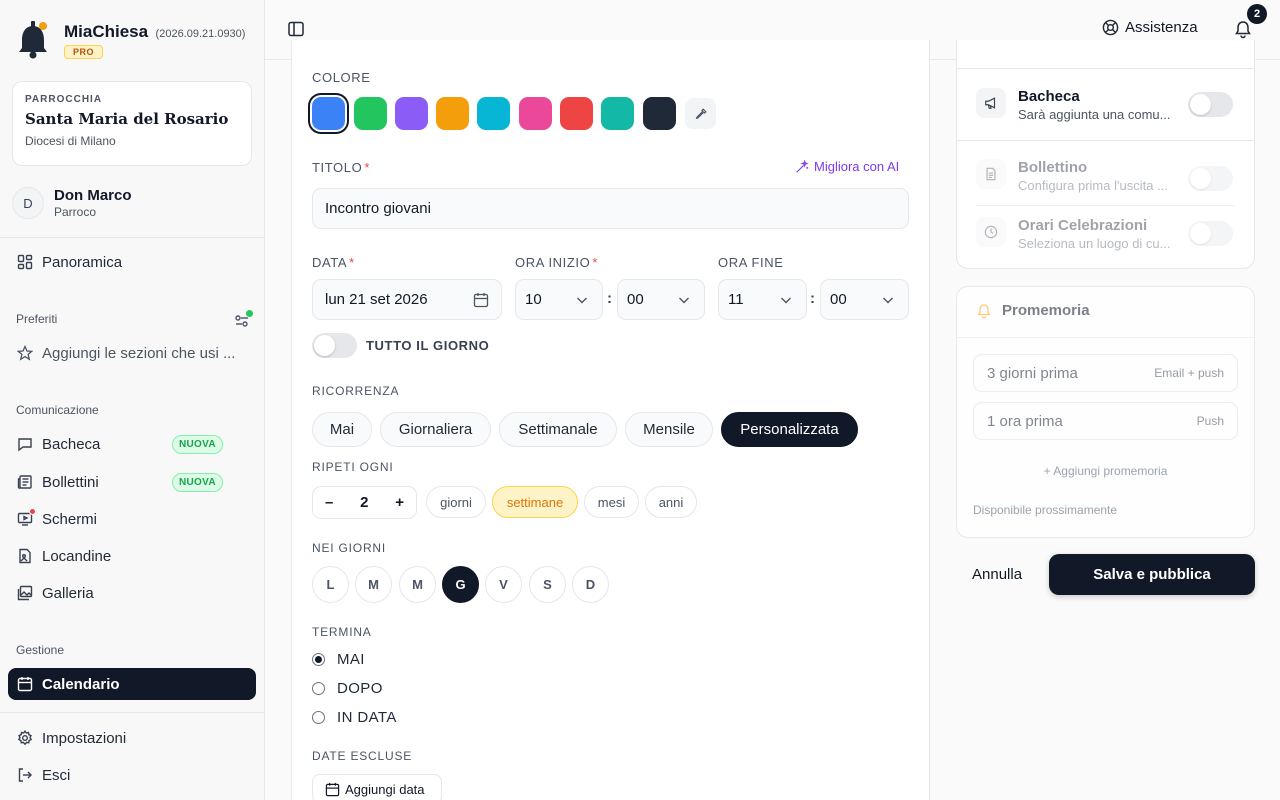 This screenshot has width=1280, height=800. I want to click on color-picker-button, so click(700, 113).